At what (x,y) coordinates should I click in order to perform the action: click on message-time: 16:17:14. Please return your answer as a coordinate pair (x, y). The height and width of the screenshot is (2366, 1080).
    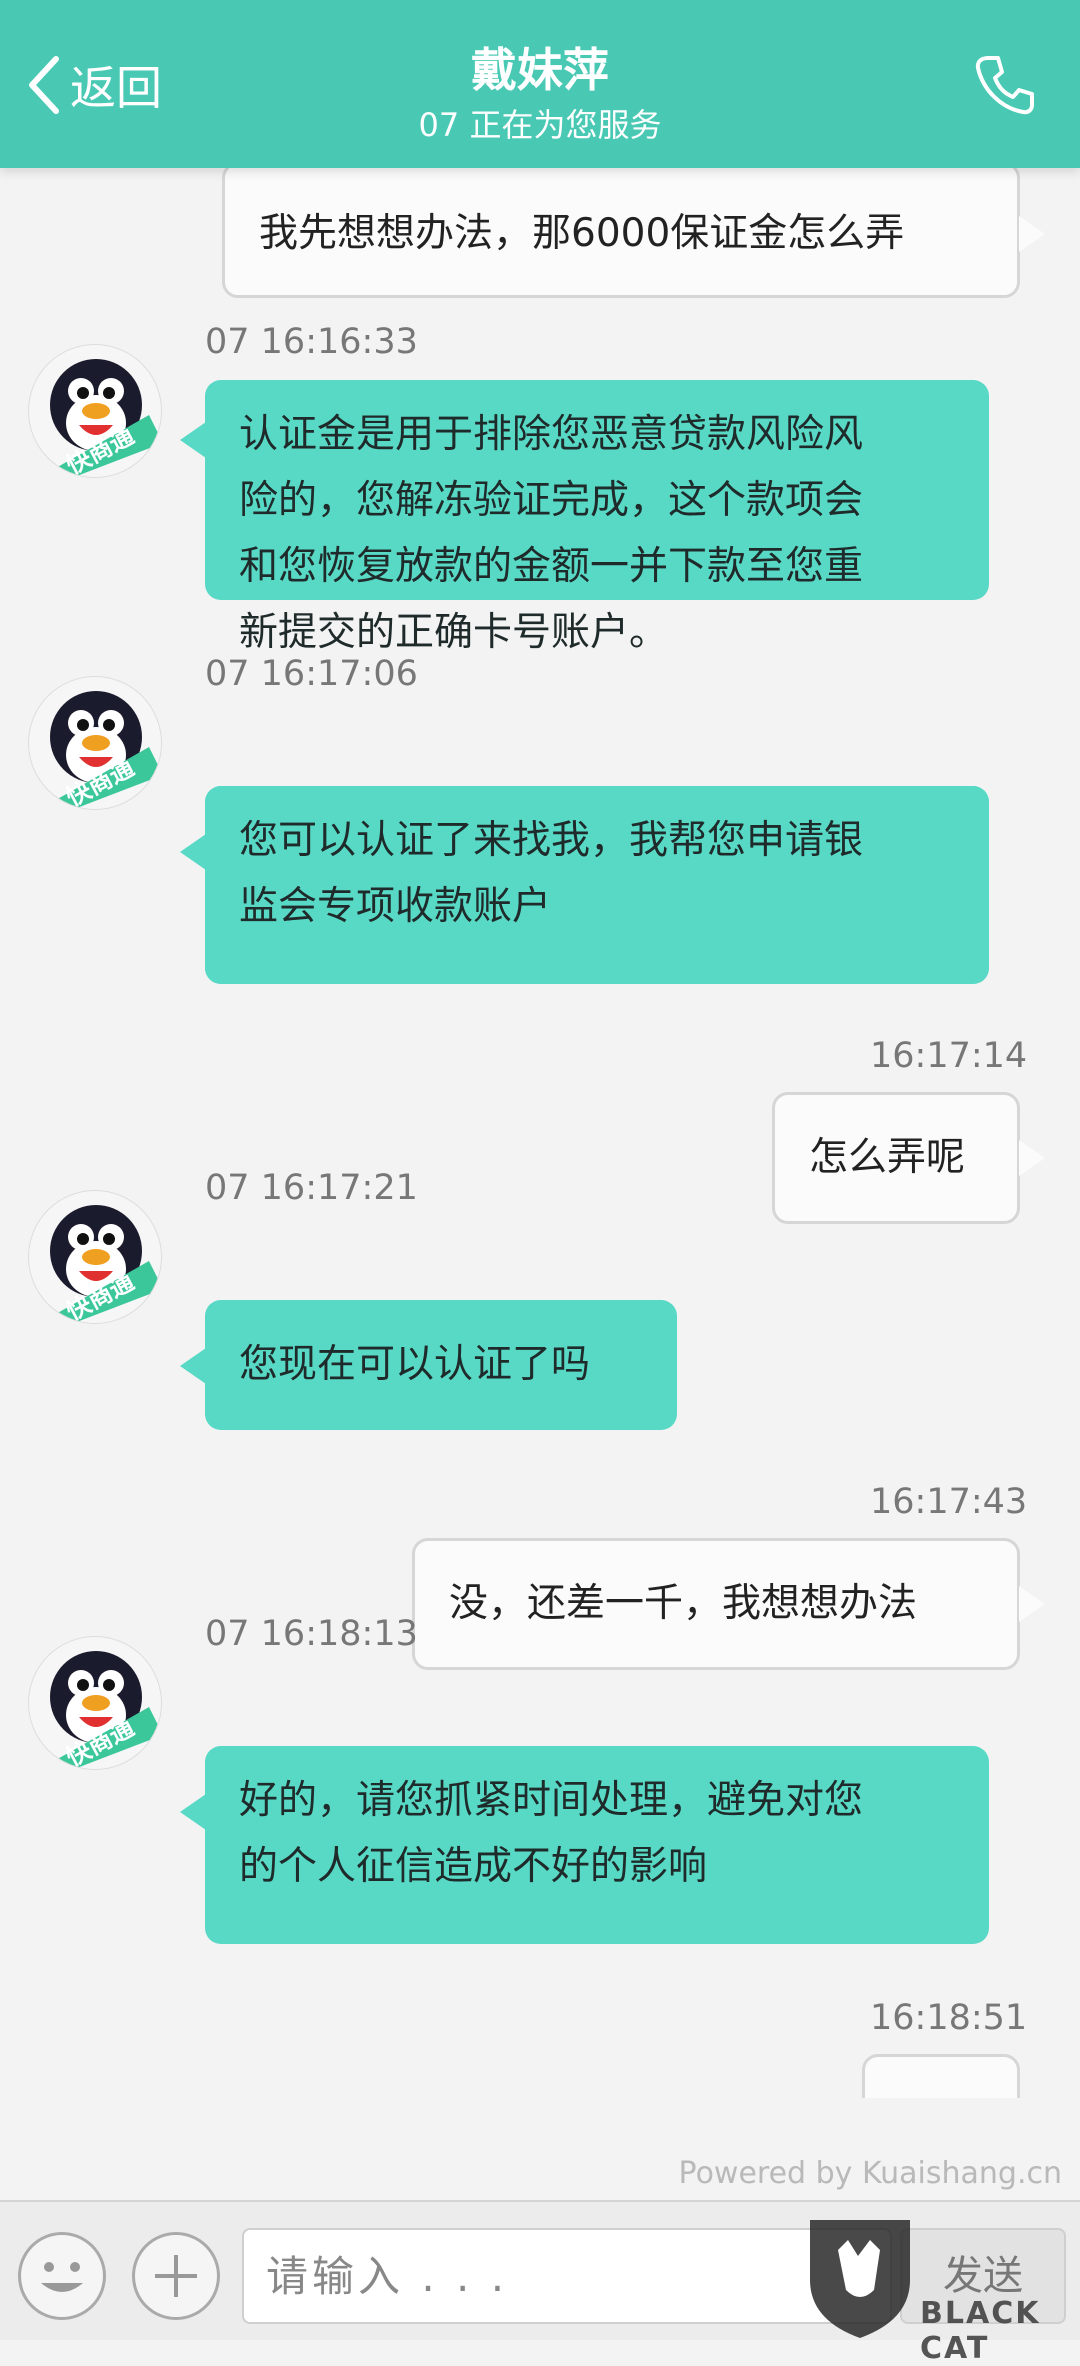
    Looking at the image, I should click on (949, 1056).